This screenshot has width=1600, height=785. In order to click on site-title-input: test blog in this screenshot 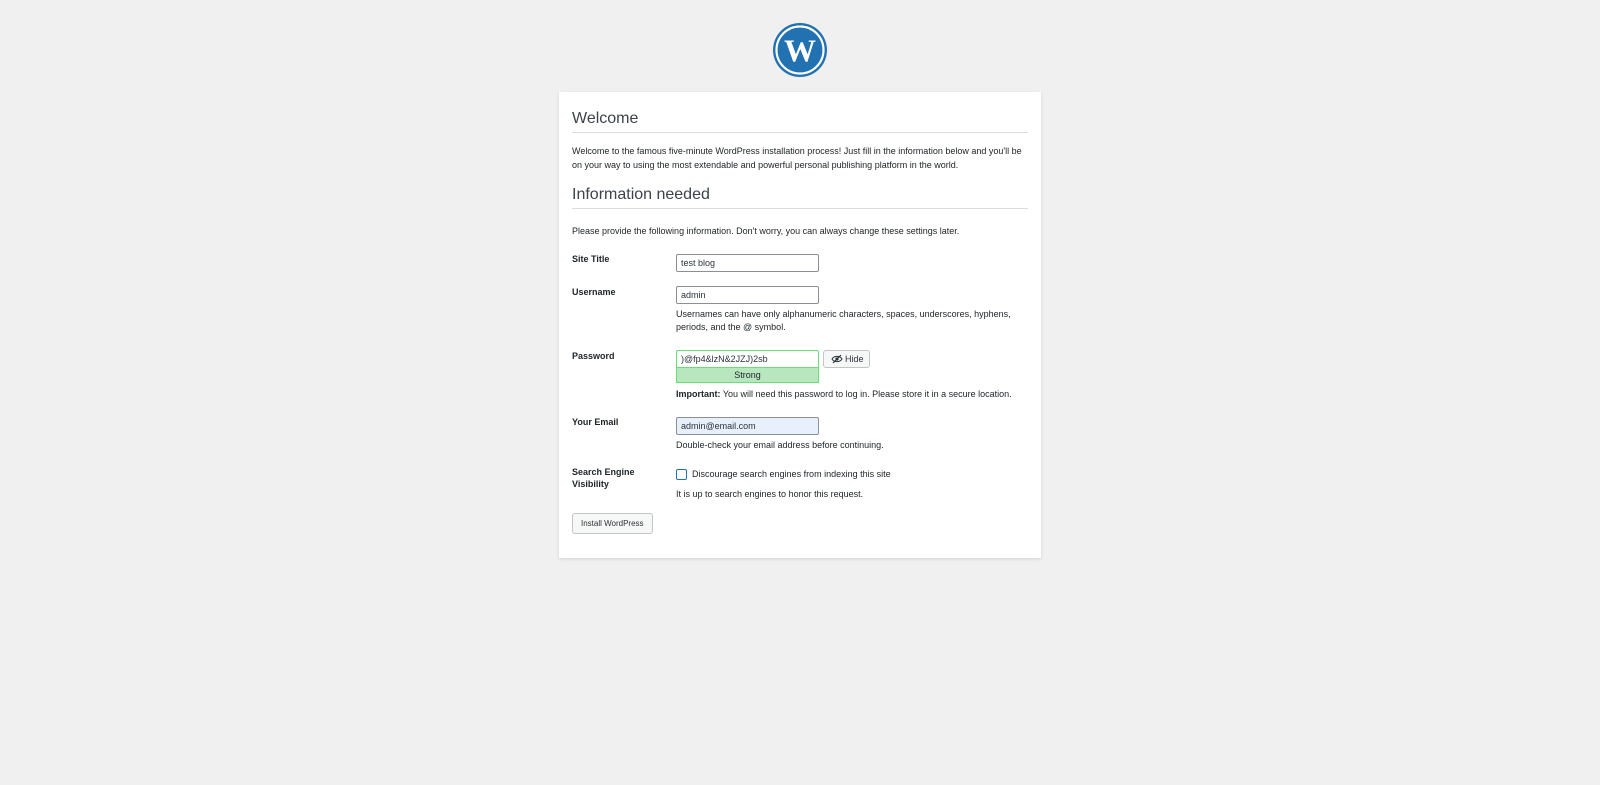, I will do `click(747, 263)`.